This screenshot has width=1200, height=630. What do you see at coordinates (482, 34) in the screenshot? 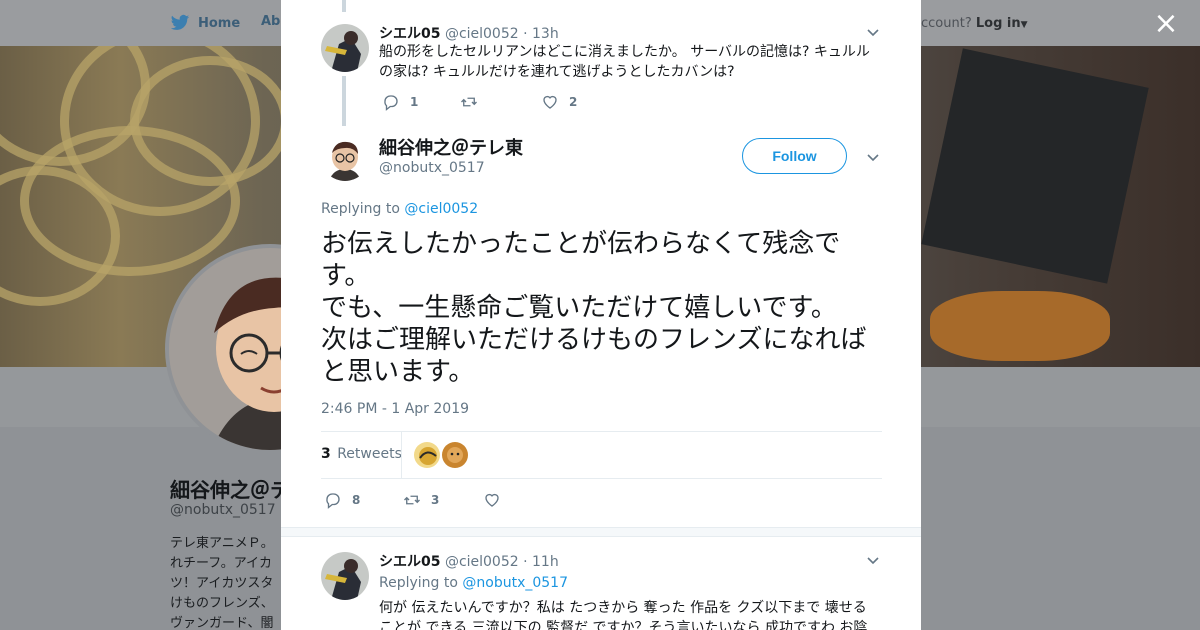
I see `prev-tweet-handle: @ciel0052` at bounding box center [482, 34].